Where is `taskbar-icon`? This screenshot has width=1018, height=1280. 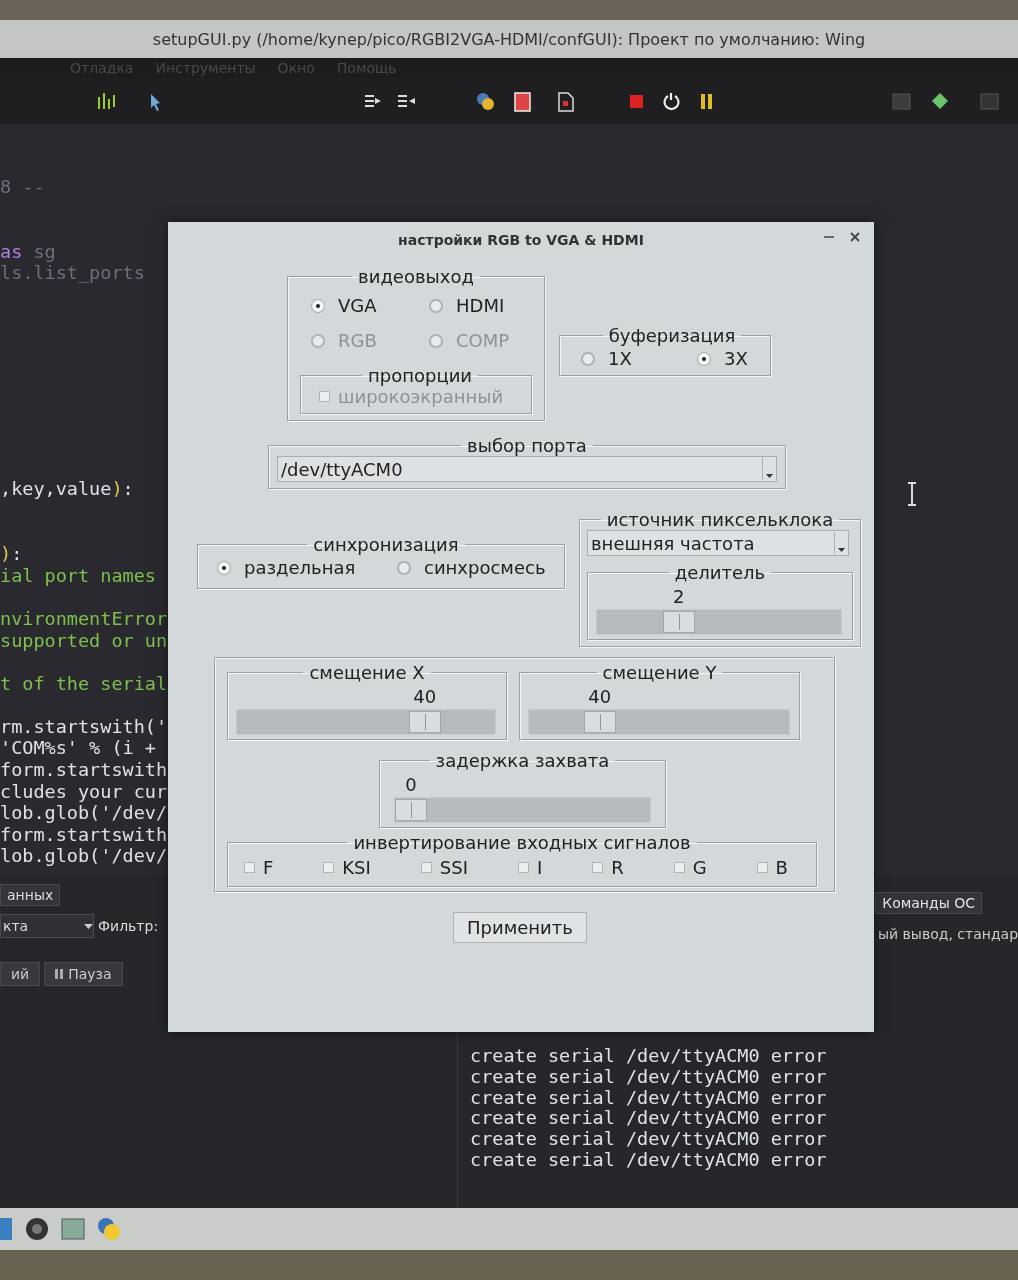
taskbar-icon is located at coordinates (37, 1229).